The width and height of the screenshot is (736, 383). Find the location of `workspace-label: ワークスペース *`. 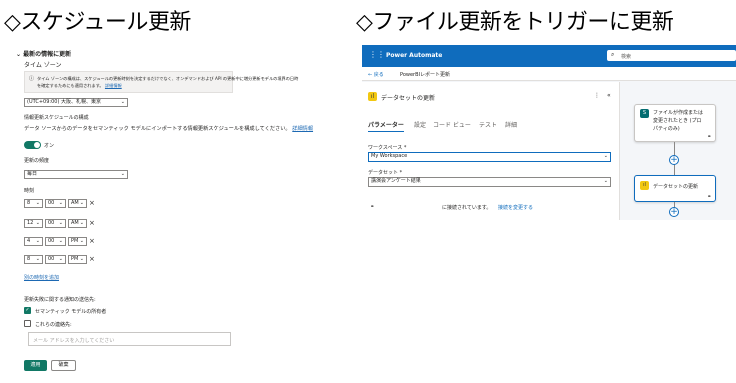

workspace-label: ワークスペース * is located at coordinates (387, 148).